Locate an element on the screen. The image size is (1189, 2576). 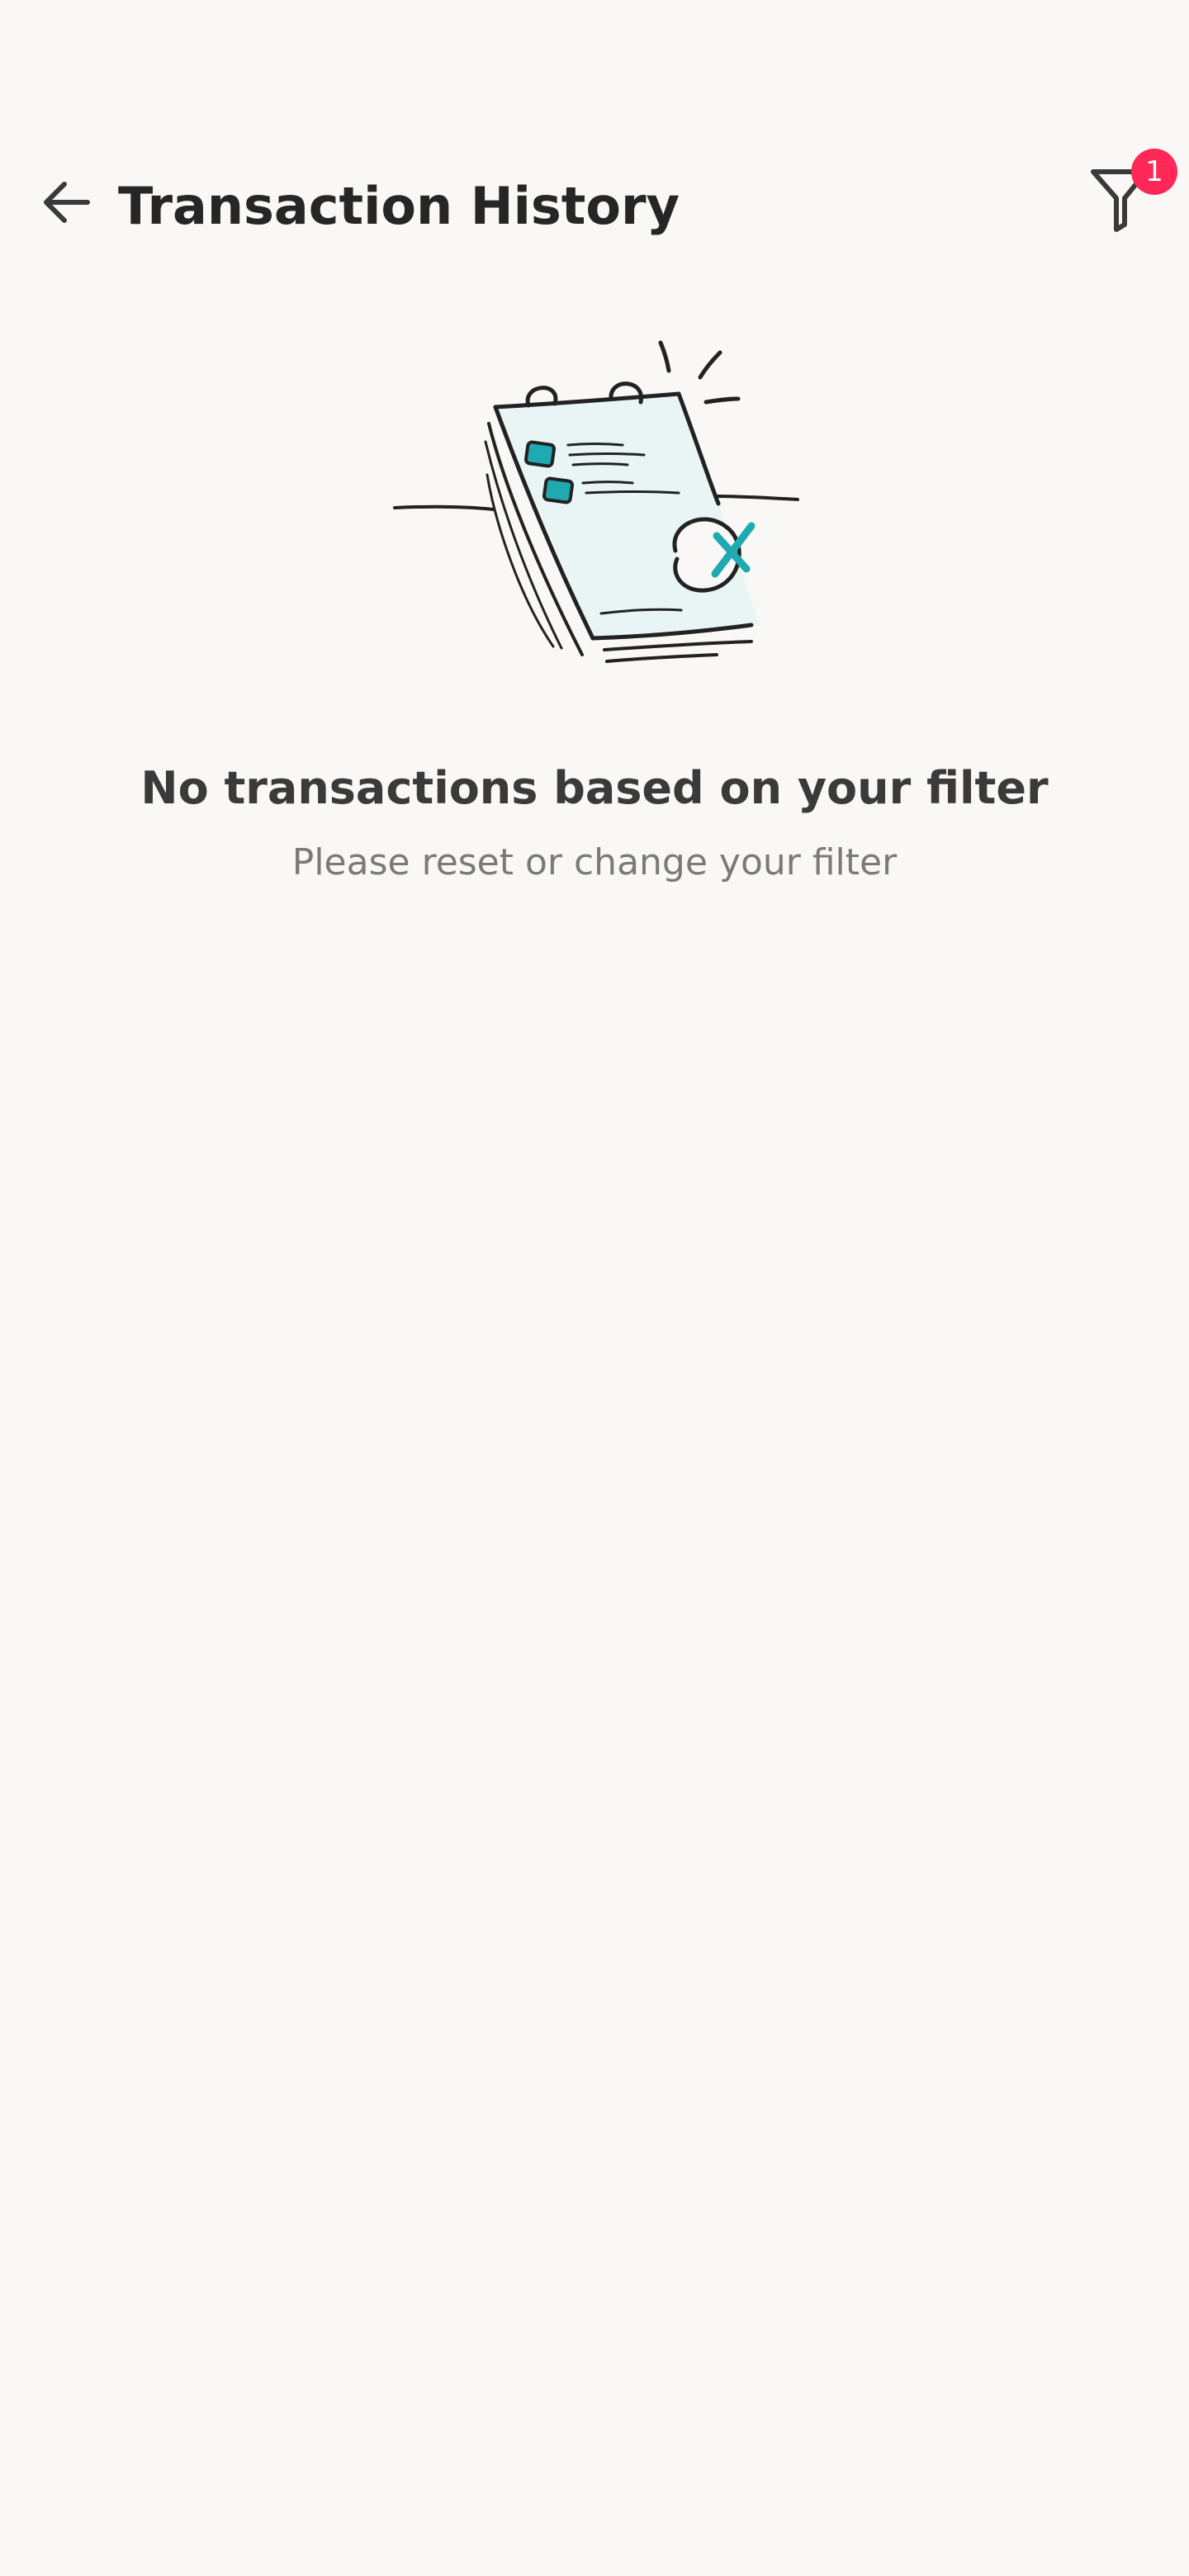
back-button is located at coordinates (66, 202).